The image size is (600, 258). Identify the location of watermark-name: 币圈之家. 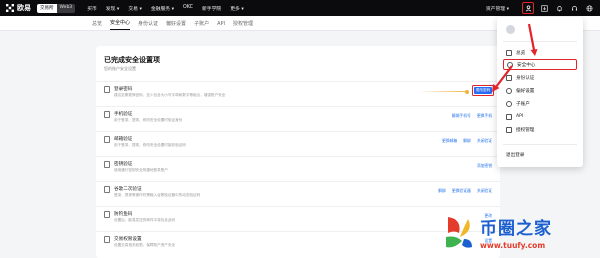
(516, 229).